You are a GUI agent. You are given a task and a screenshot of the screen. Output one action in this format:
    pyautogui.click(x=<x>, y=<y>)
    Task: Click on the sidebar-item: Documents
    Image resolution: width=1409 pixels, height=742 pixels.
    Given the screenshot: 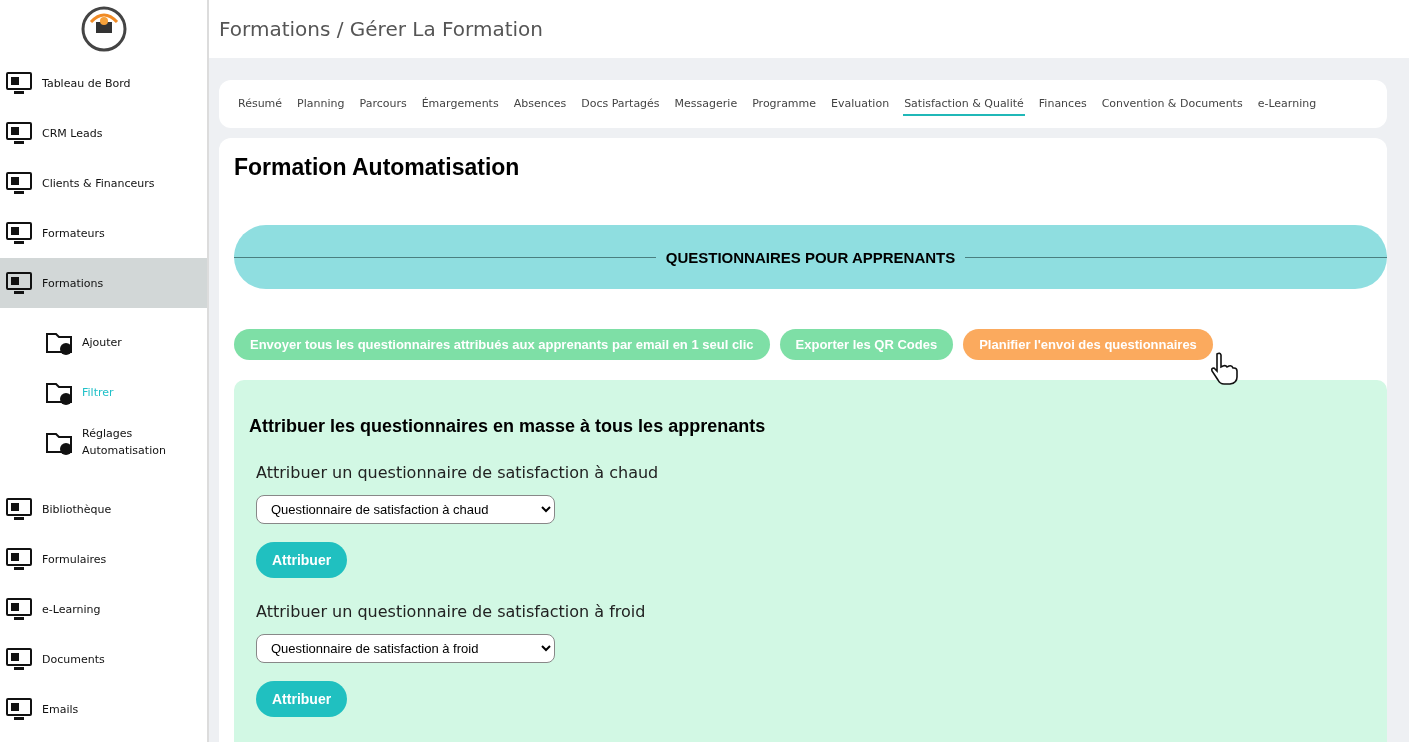 What is the action you would take?
    pyautogui.click(x=103, y=659)
    